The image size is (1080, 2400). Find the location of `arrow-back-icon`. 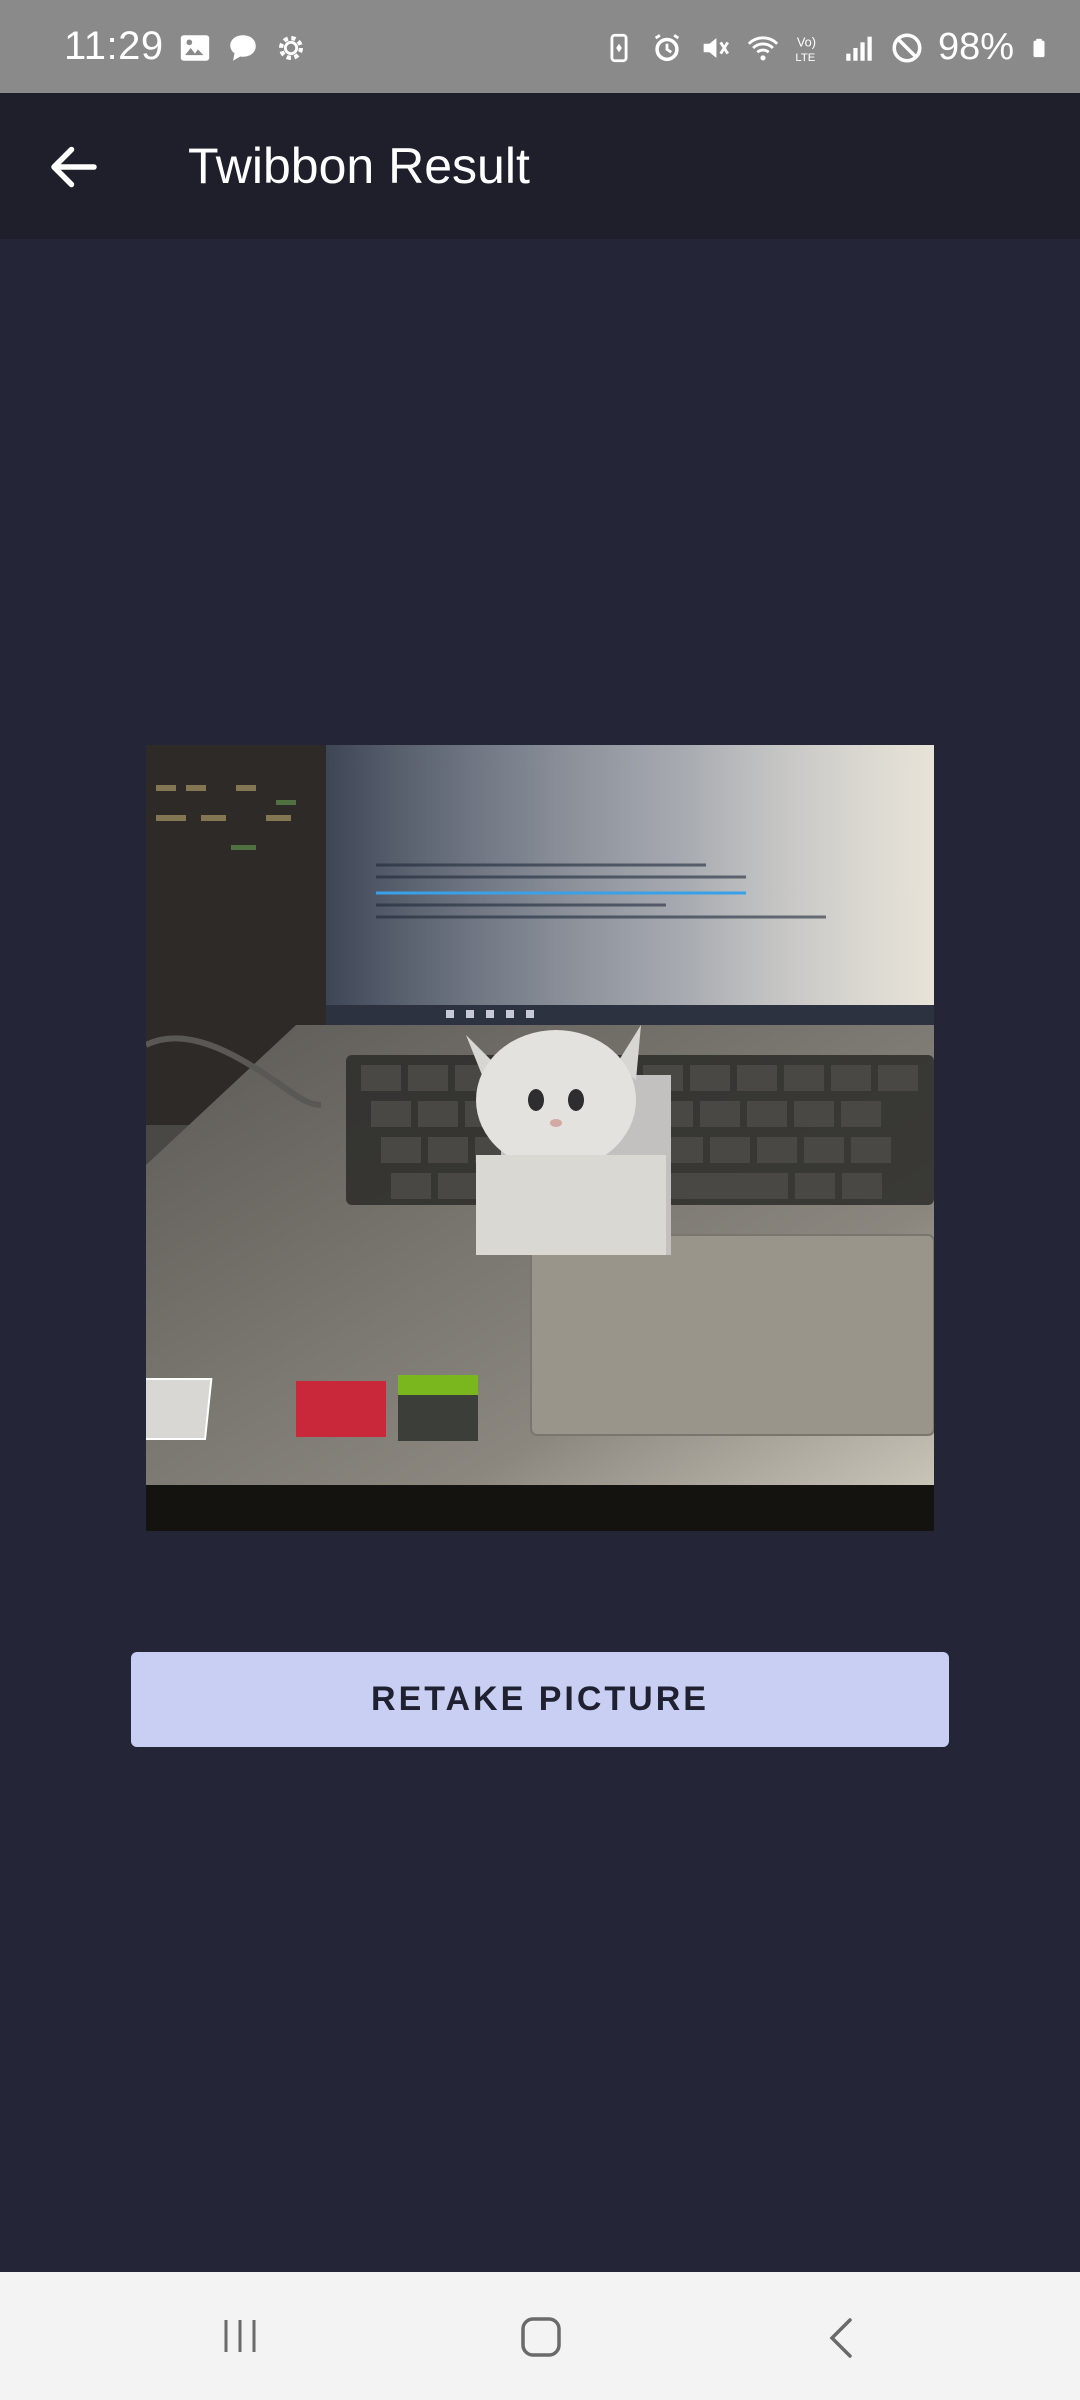

arrow-back-icon is located at coordinates (74, 167).